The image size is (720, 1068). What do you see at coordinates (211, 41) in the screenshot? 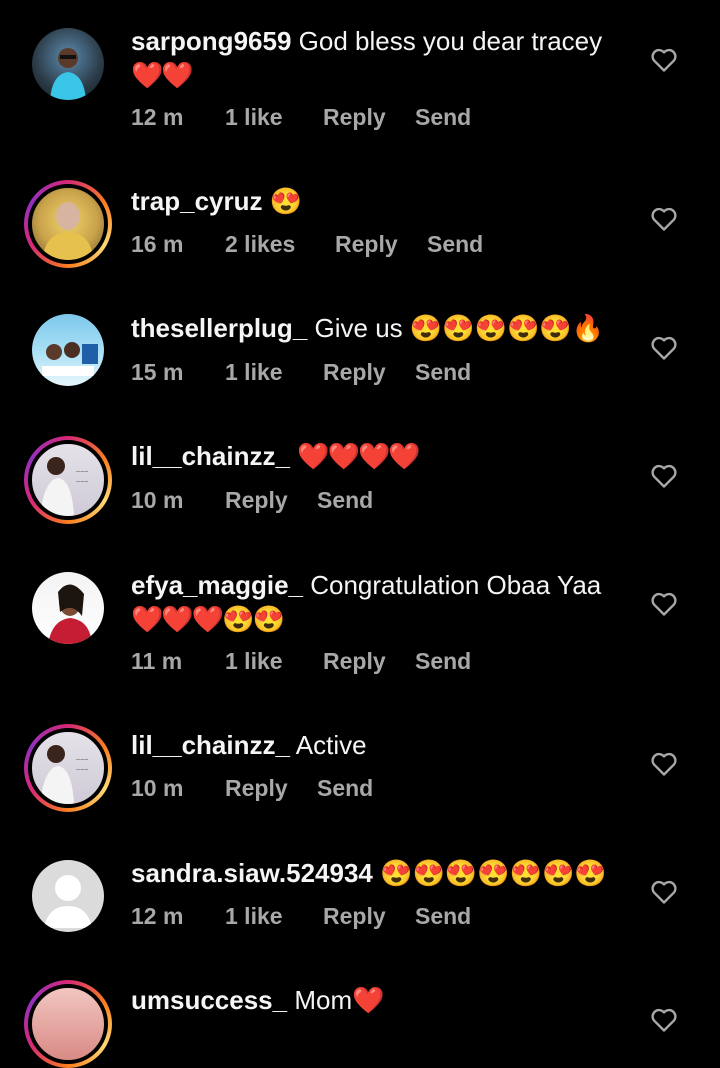
I see `comment-username: sarpong9659` at bounding box center [211, 41].